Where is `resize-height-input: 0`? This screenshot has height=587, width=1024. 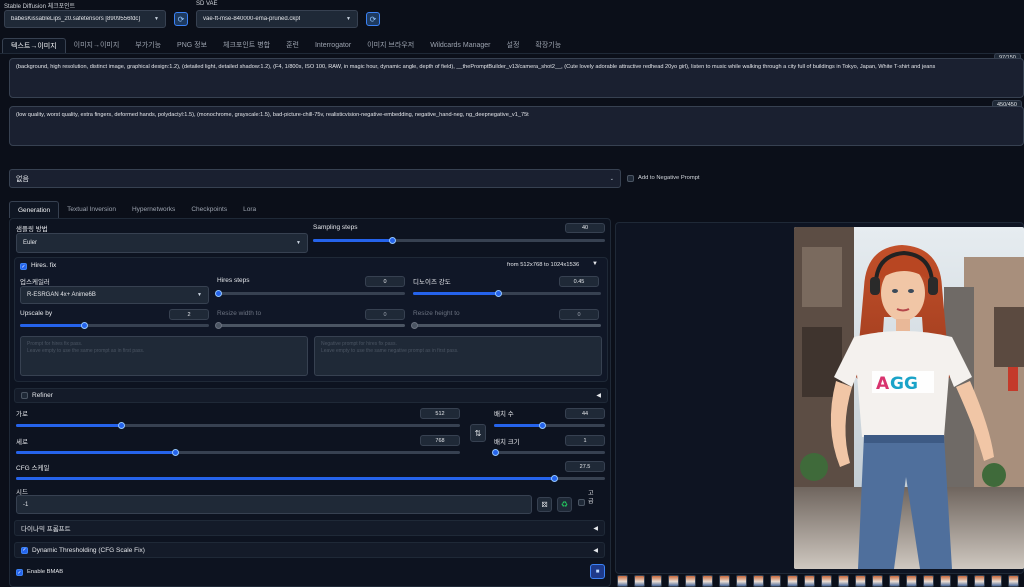
resize-height-input: 0 is located at coordinates (579, 314).